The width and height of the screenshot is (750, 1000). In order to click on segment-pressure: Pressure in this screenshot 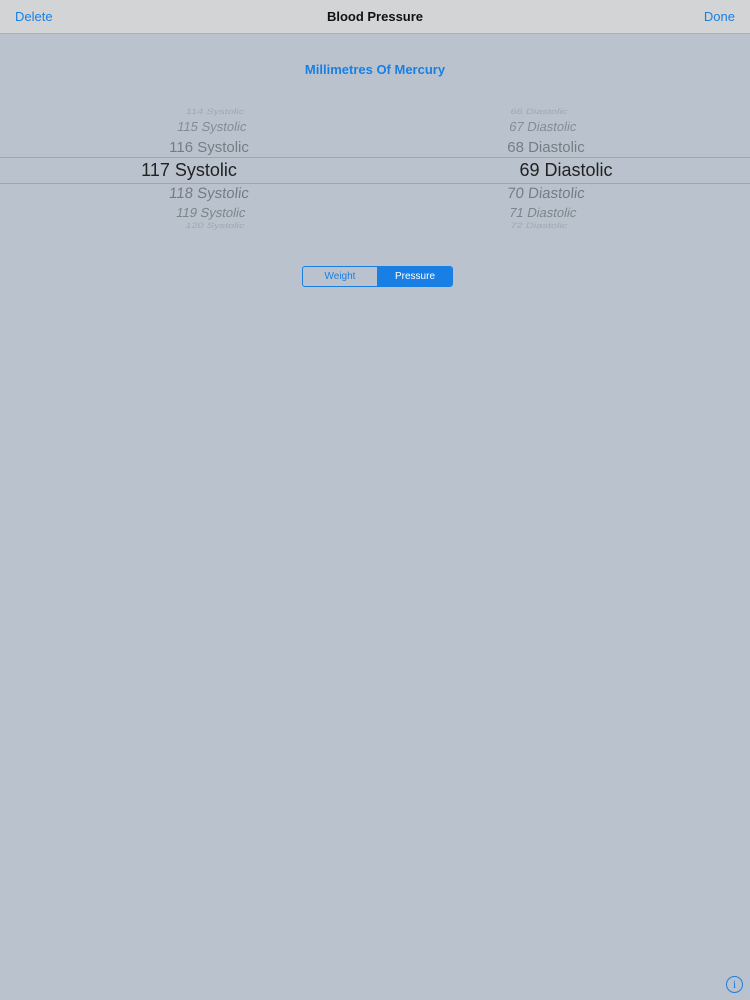, I will do `click(415, 276)`.